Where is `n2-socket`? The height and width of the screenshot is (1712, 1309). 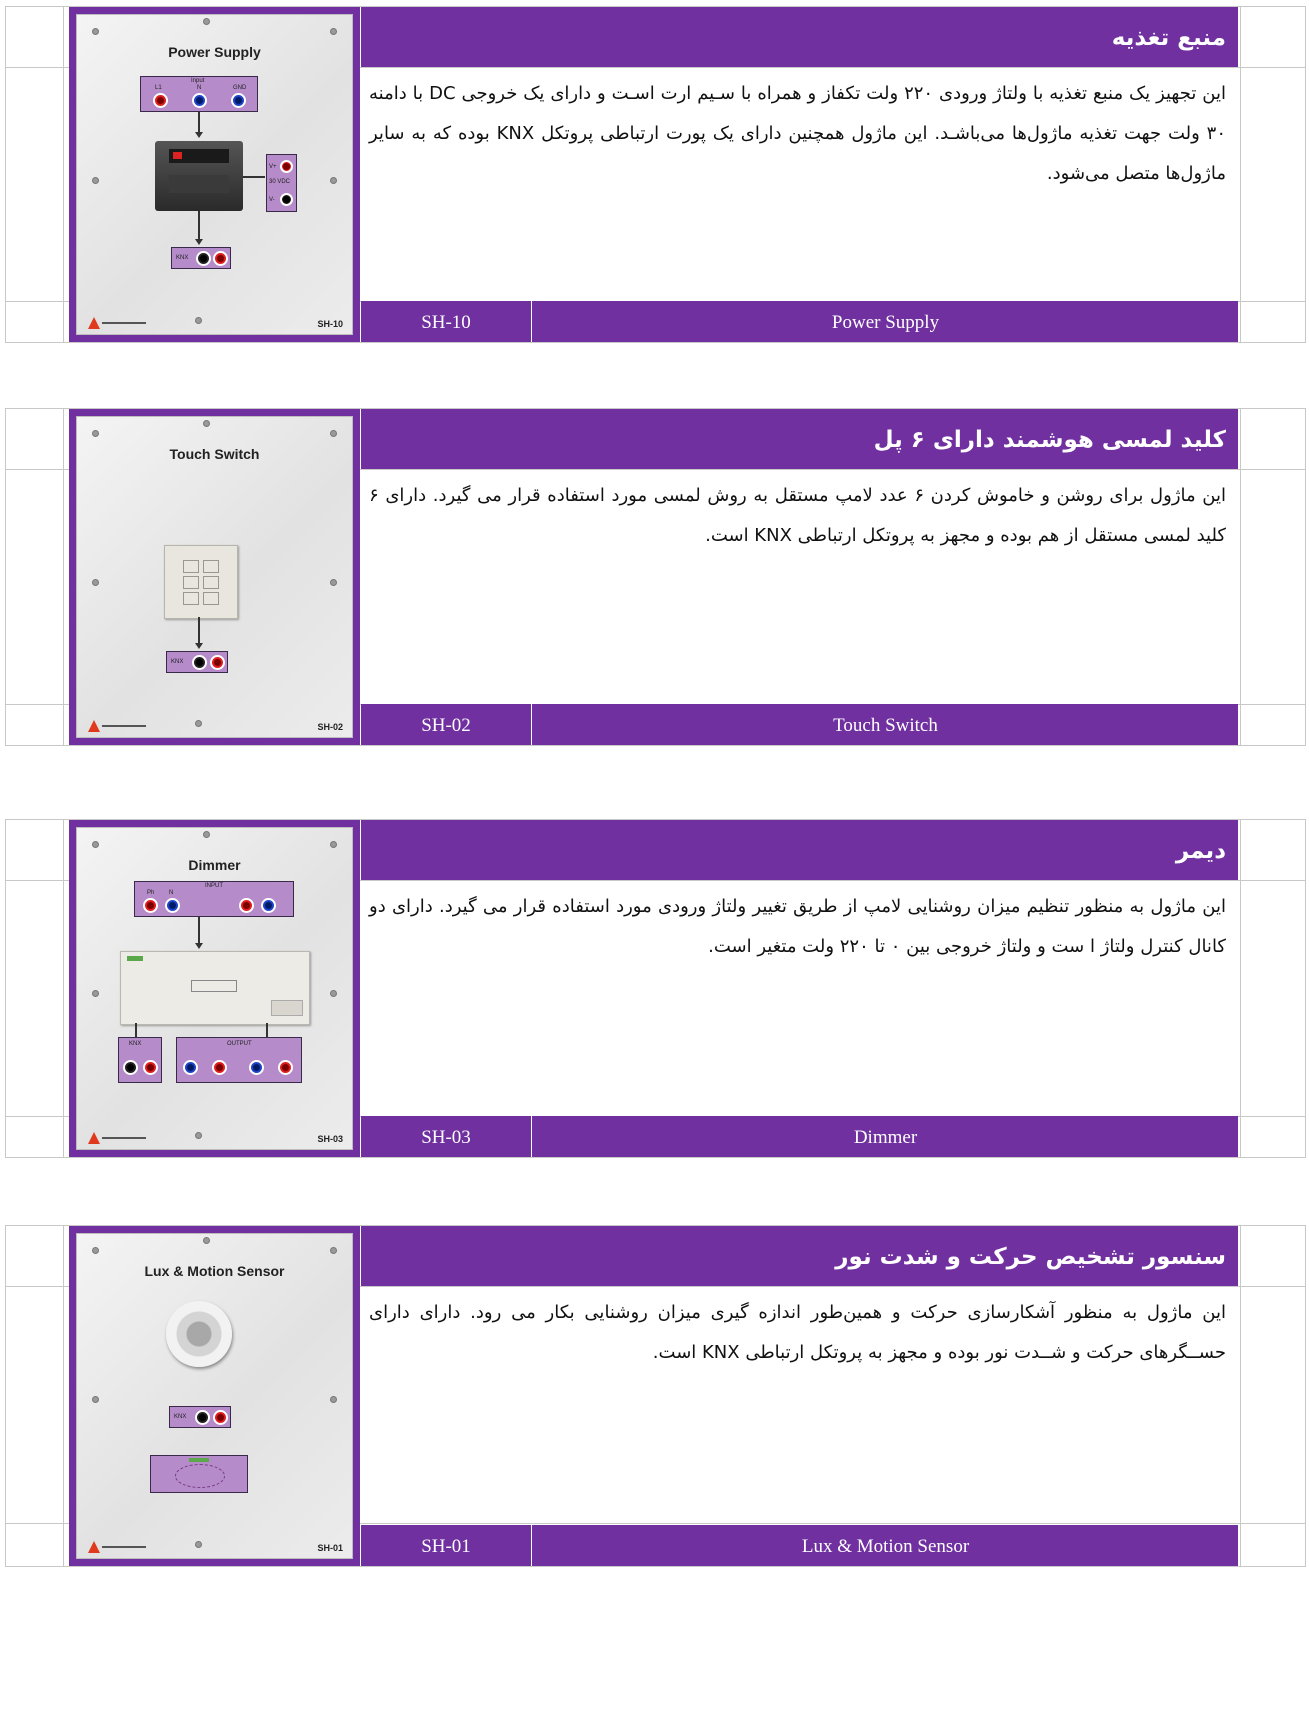 n2-socket is located at coordinates (268, 905).